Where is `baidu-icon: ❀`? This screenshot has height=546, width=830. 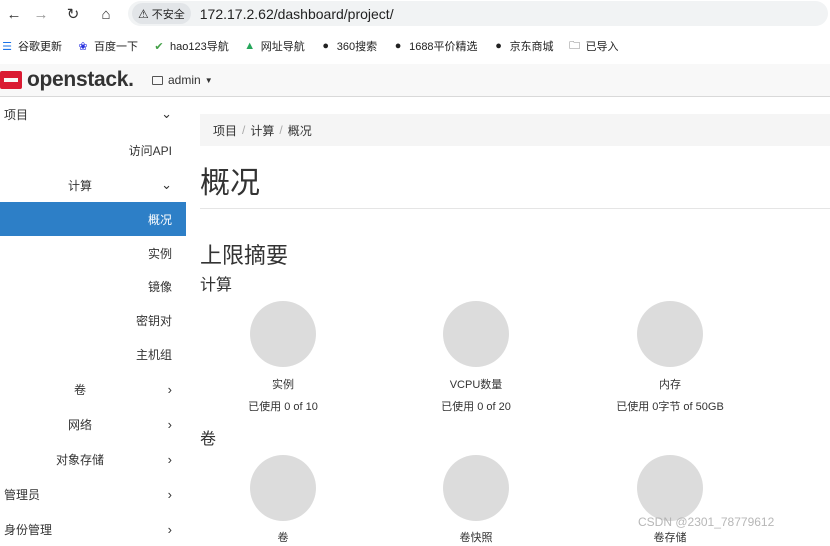
baidu-icon: ❀ is located at coordinates (83, 46).